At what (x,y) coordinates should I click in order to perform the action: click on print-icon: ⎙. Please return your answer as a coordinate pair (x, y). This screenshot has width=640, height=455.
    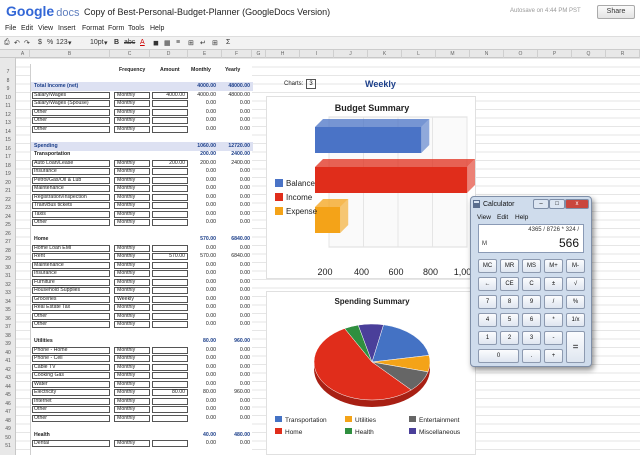
    Looking at the image, I should click on (7, 43).